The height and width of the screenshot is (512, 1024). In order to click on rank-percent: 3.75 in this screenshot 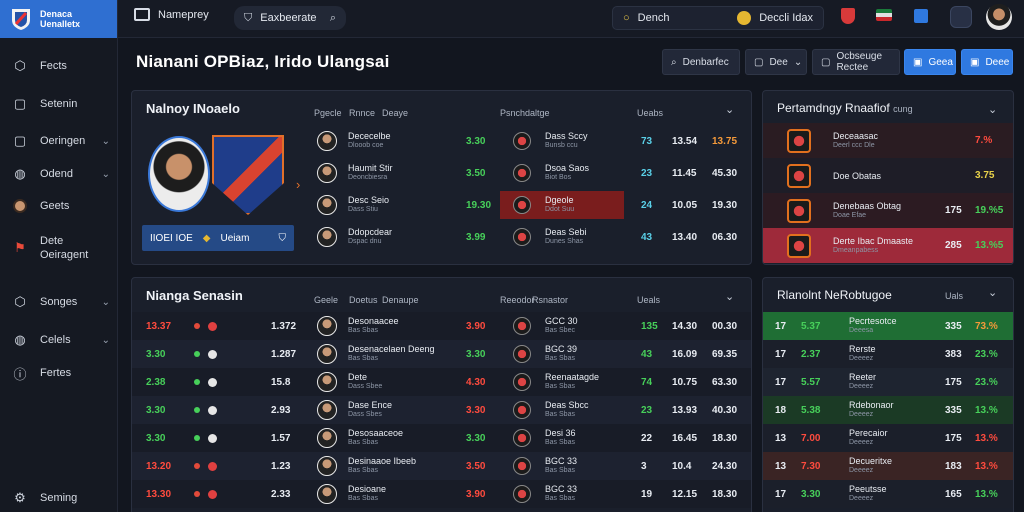, I will do `click(985, 175)`.